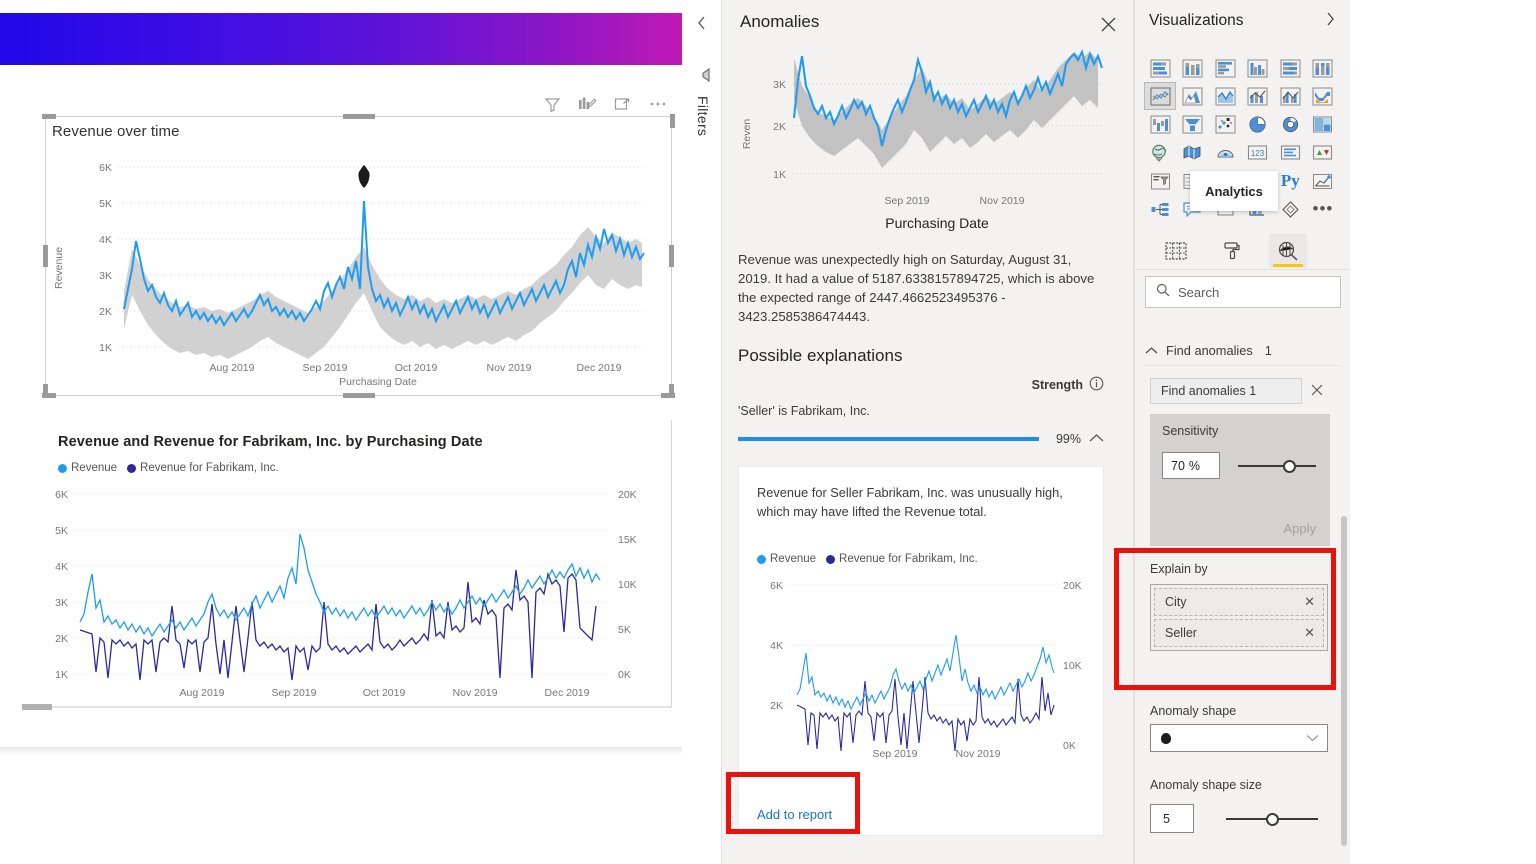 This screenshot has width=1536, height=864. I want to click on line-clustered-column-chart-icon, so click(1290, 96).